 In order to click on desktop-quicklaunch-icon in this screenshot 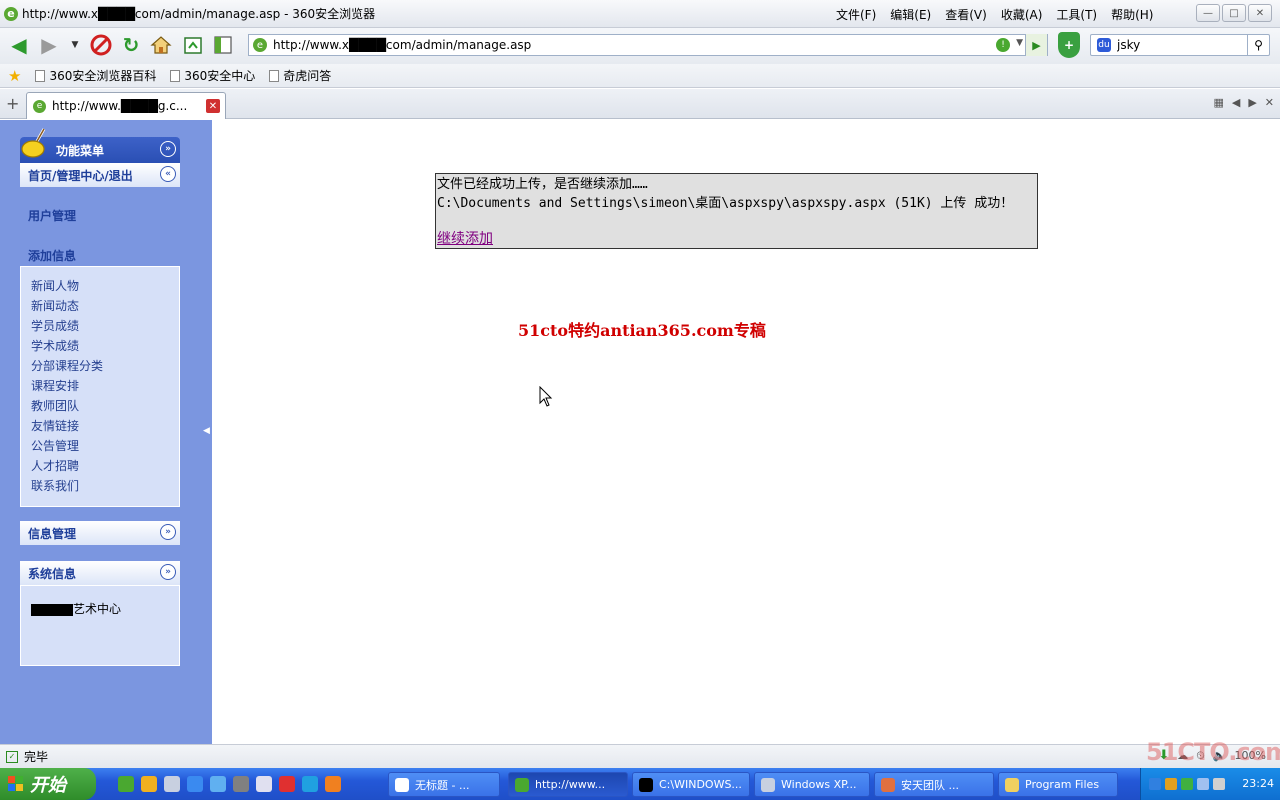, I will do `click(172, 784)`.